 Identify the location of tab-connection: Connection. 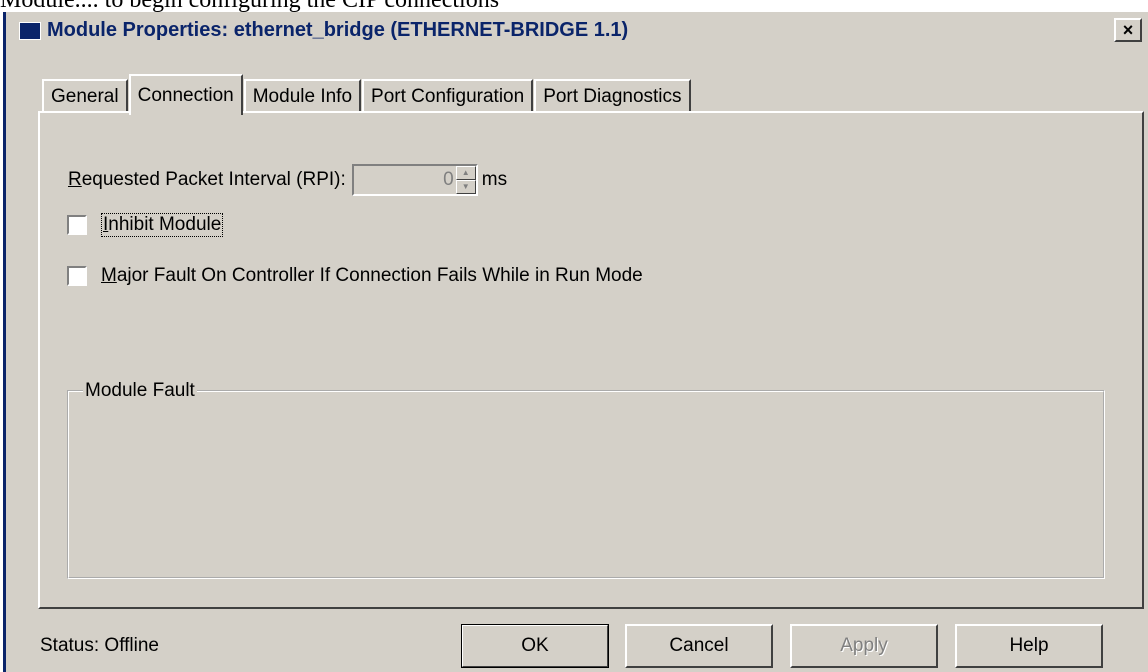
(185, 94).